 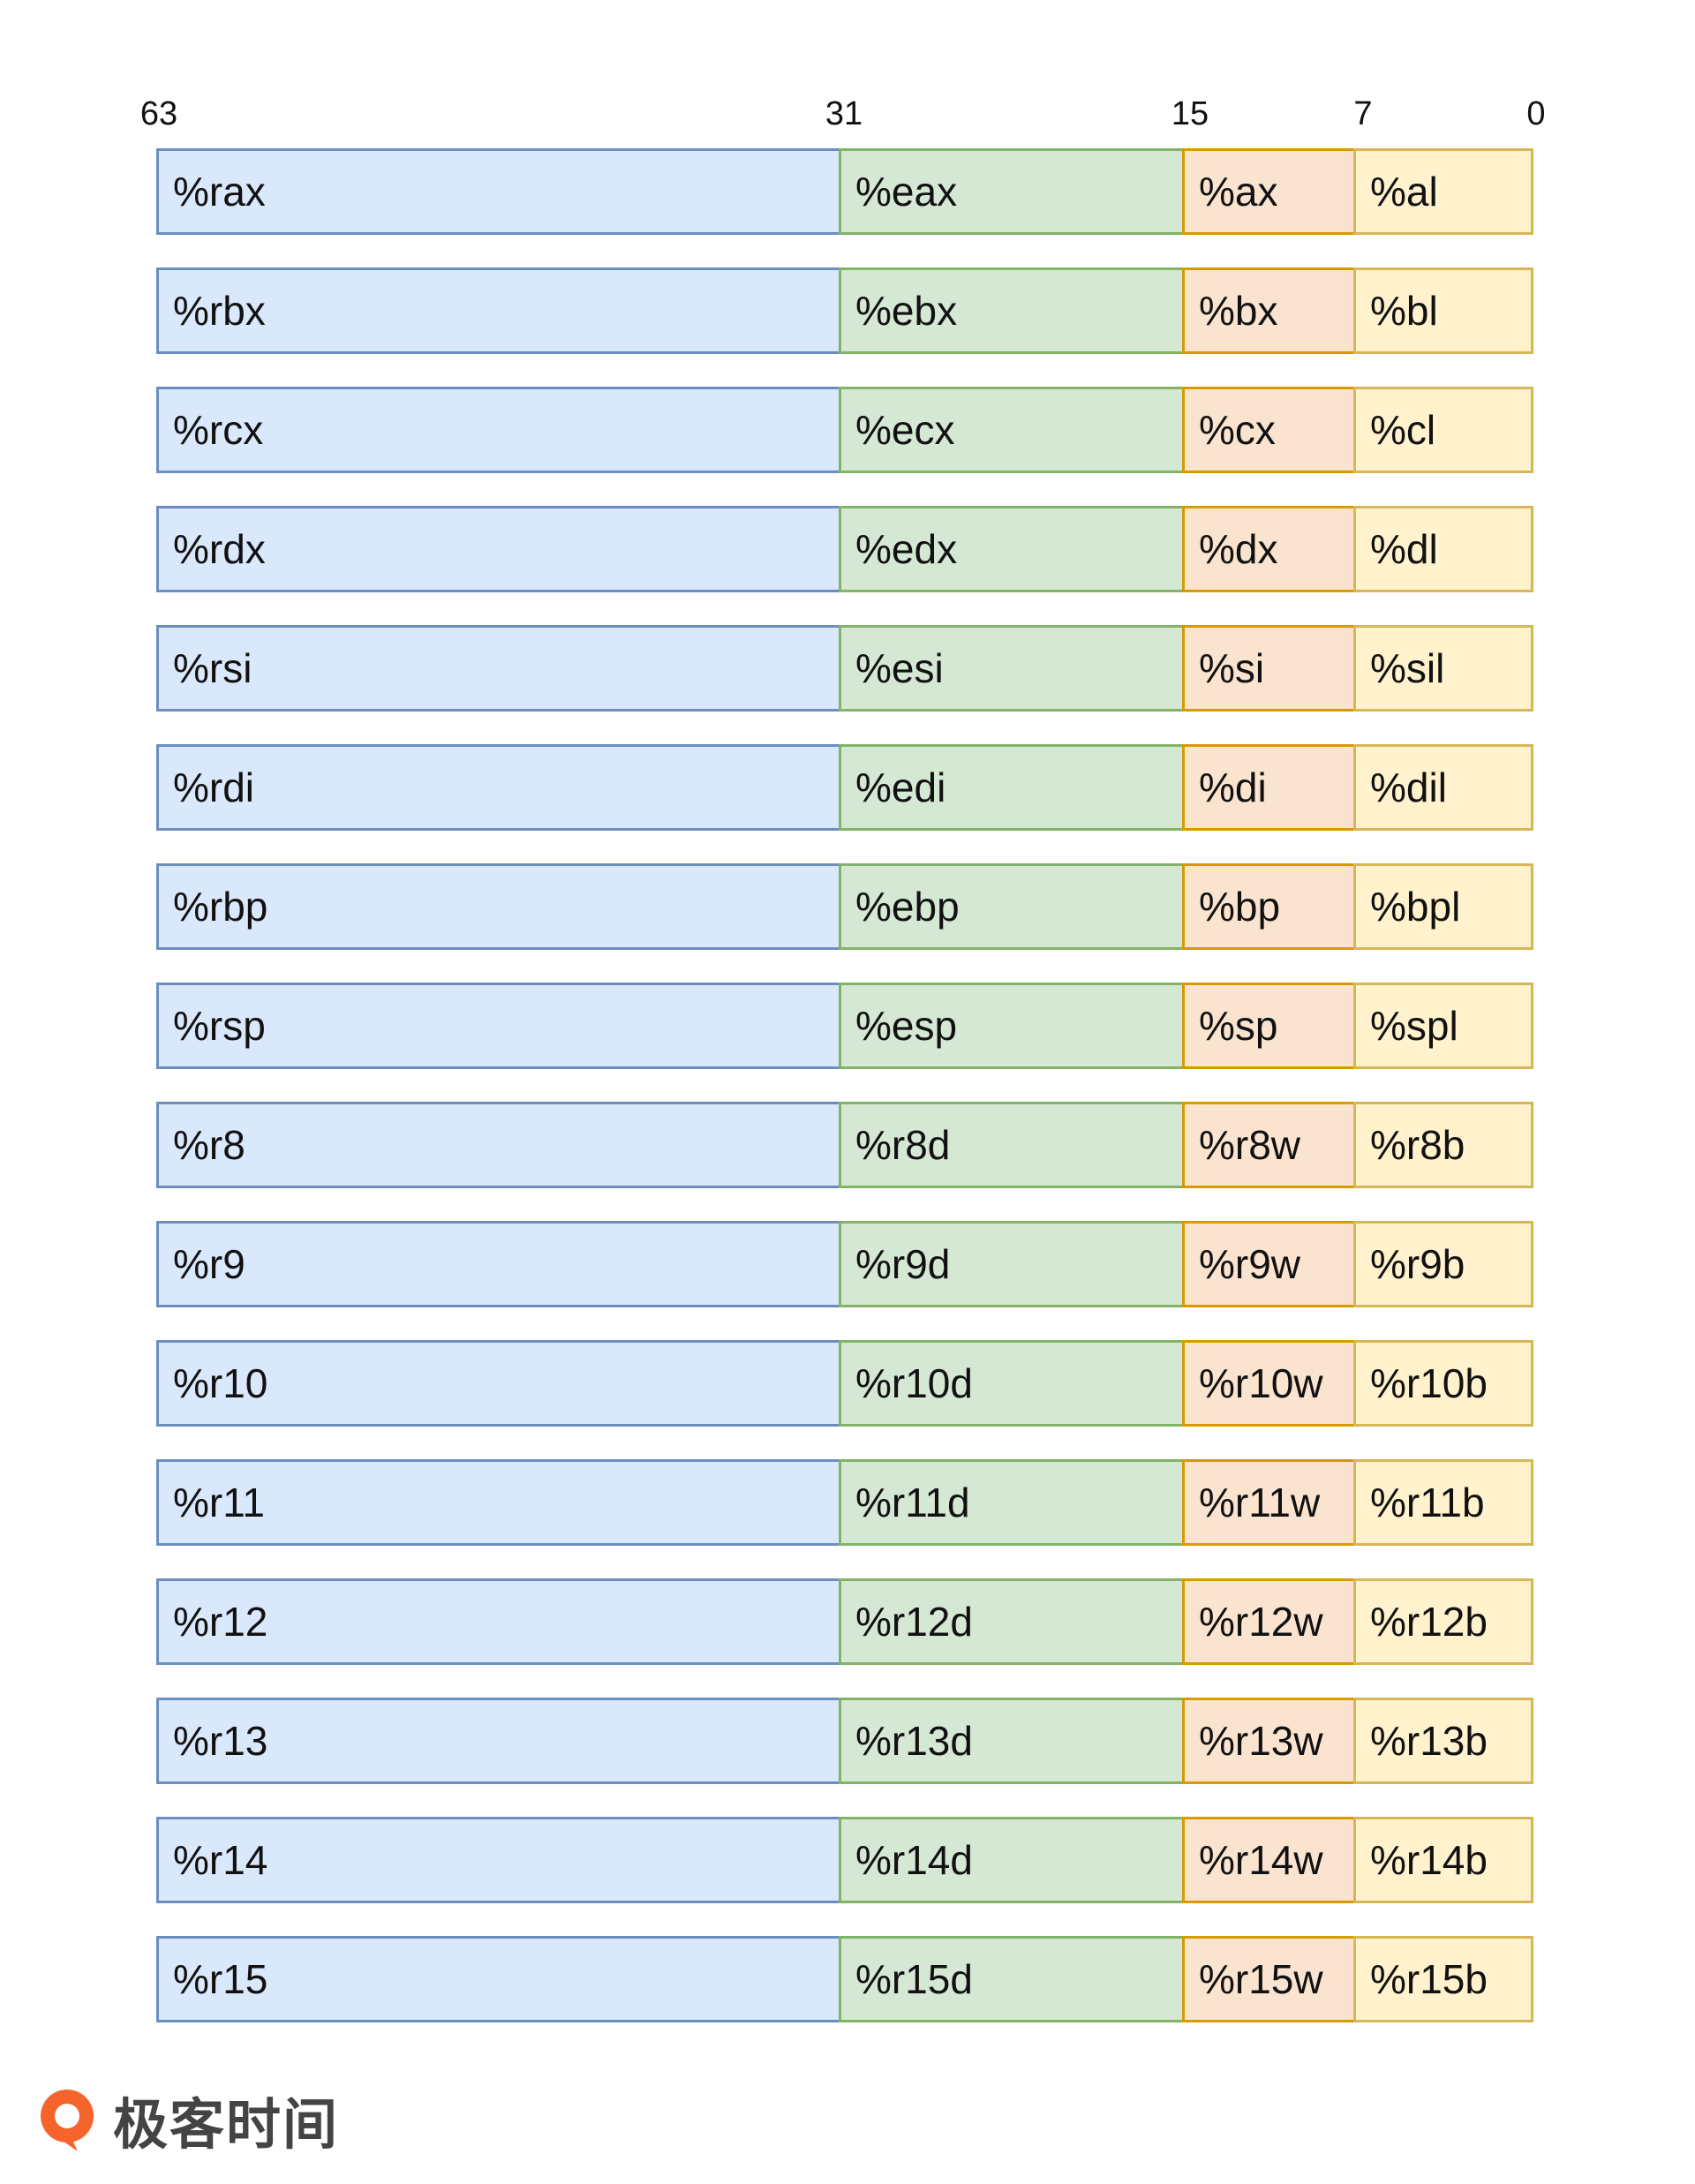 I want to click on register-32bit-cell: %esp, so click(x=1012, y=1026).